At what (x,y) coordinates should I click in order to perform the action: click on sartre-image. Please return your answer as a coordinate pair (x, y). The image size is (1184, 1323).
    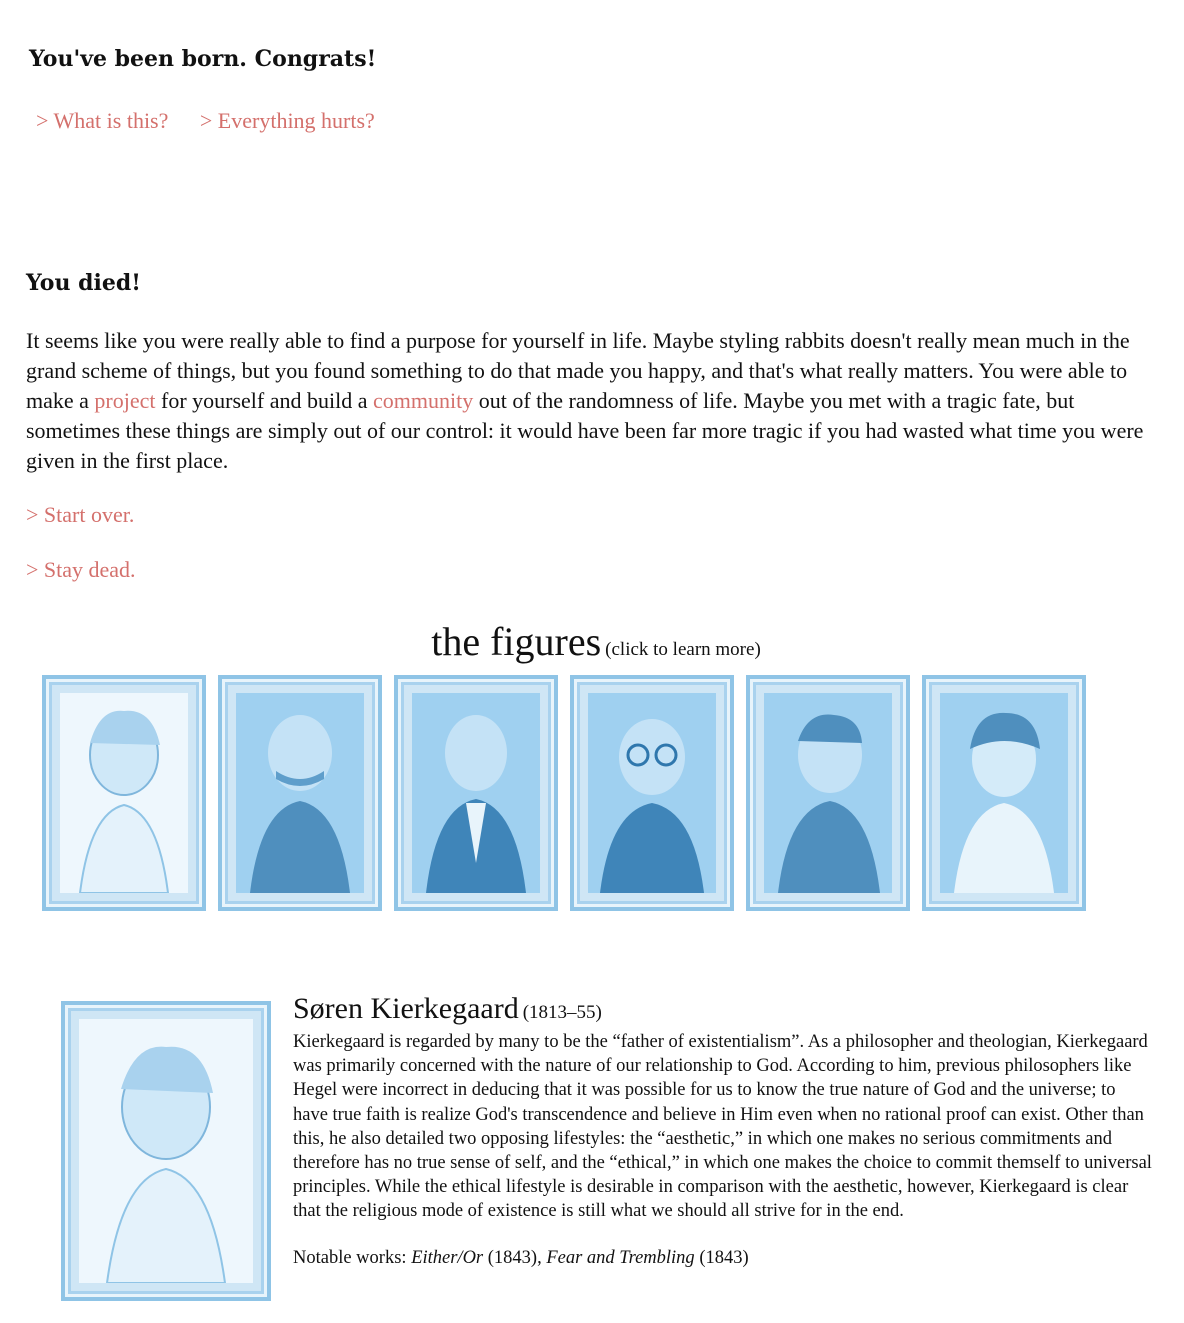
    Looking at the image, I should click on (652, 793).